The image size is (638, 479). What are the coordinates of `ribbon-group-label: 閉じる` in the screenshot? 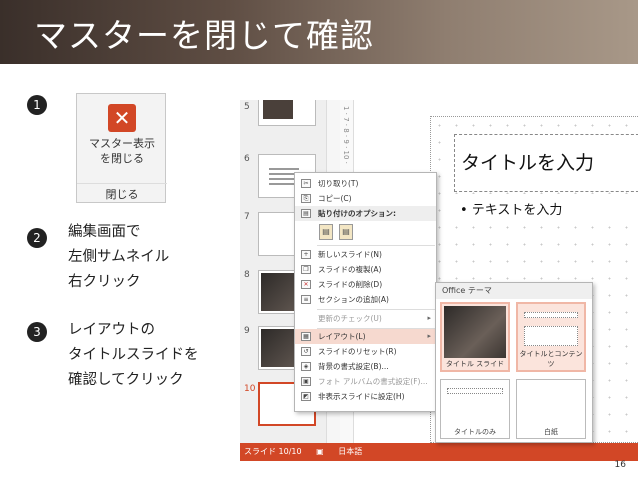 It's located at (122, 192).